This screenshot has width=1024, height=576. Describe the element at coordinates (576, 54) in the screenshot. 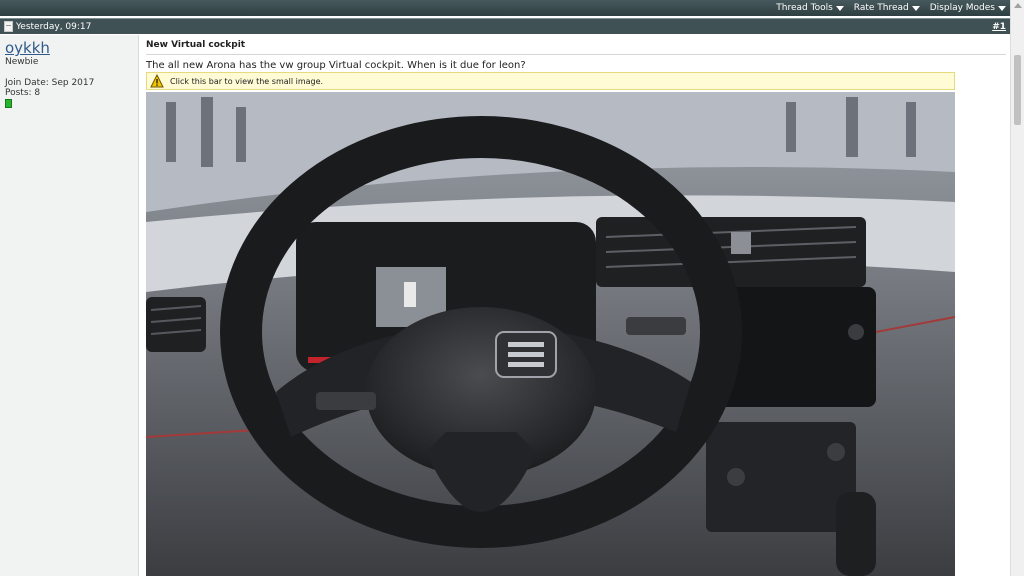

I see `title-divider` at that location.